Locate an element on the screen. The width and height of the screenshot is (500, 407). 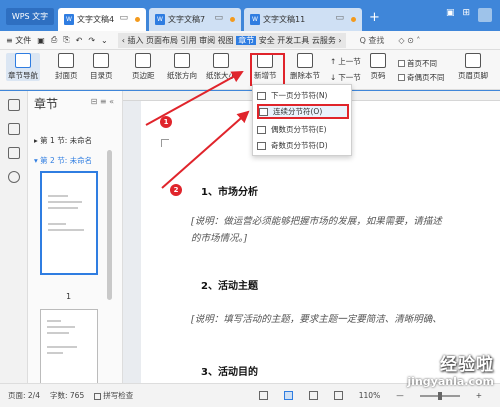
eye-icon is located at coordinates (263, 395).